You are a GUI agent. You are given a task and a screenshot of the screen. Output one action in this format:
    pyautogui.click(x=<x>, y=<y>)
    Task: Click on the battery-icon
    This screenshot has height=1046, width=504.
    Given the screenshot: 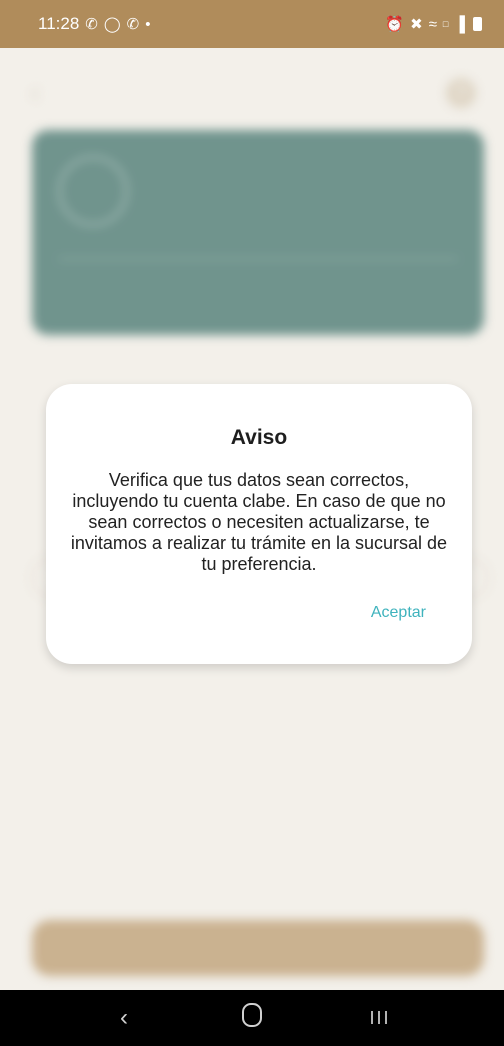 What is the action you would take?
    pyautogui.click(x=477, y=24)
    